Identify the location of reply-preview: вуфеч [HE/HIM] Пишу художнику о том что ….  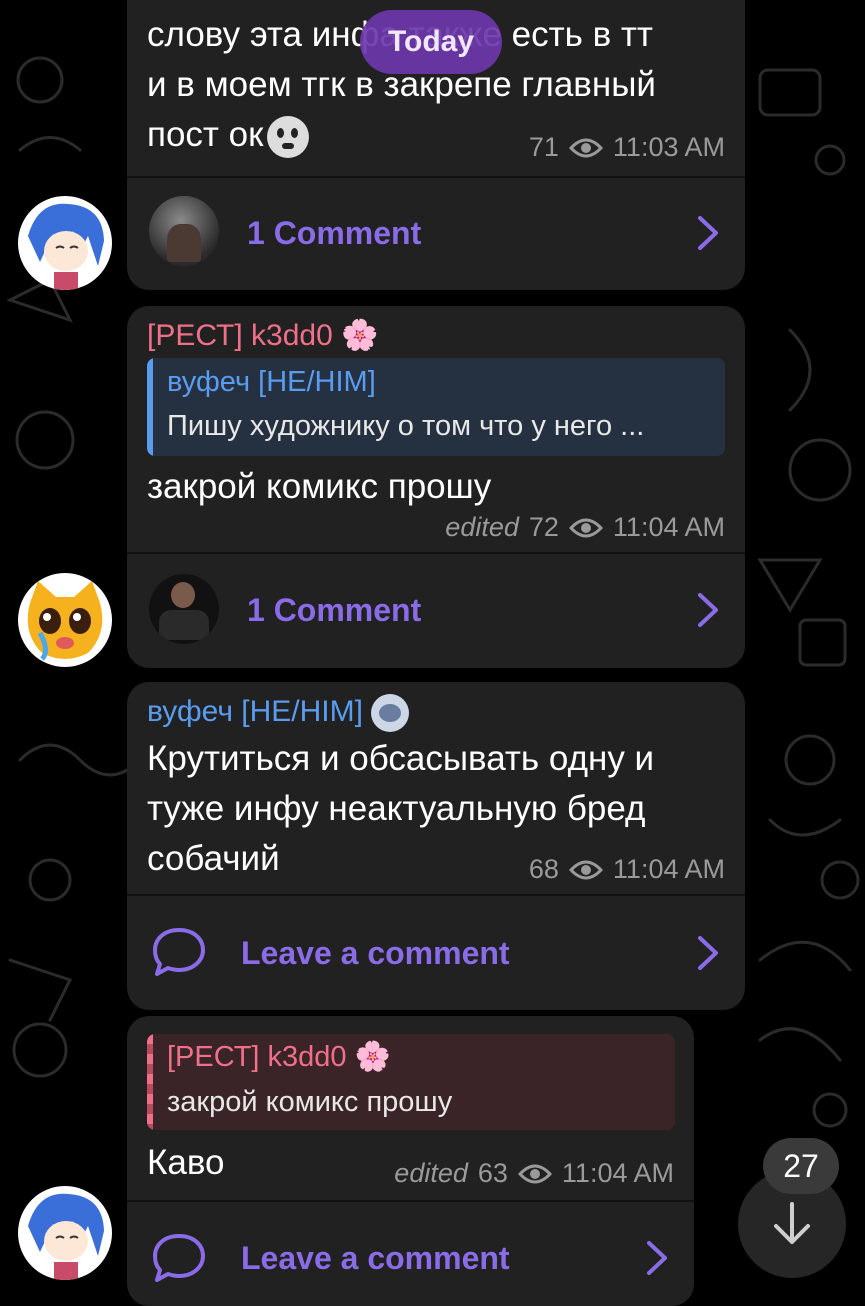
(436, 407).